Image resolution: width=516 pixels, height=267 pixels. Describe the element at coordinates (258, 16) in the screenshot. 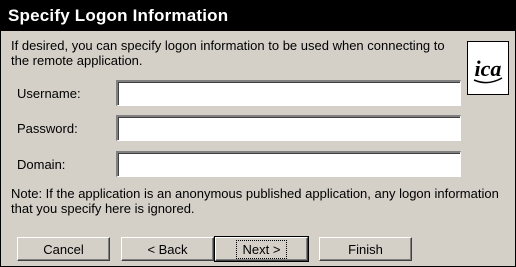

I see `dialog-title: Specify Logon Information` at that location.